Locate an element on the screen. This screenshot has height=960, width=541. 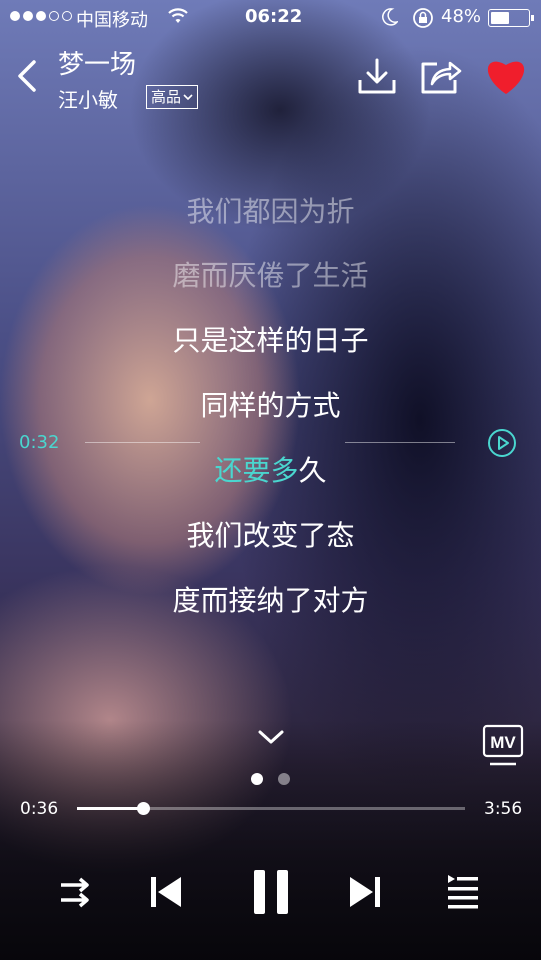
progress-slider is located at coordinates (271, 808).